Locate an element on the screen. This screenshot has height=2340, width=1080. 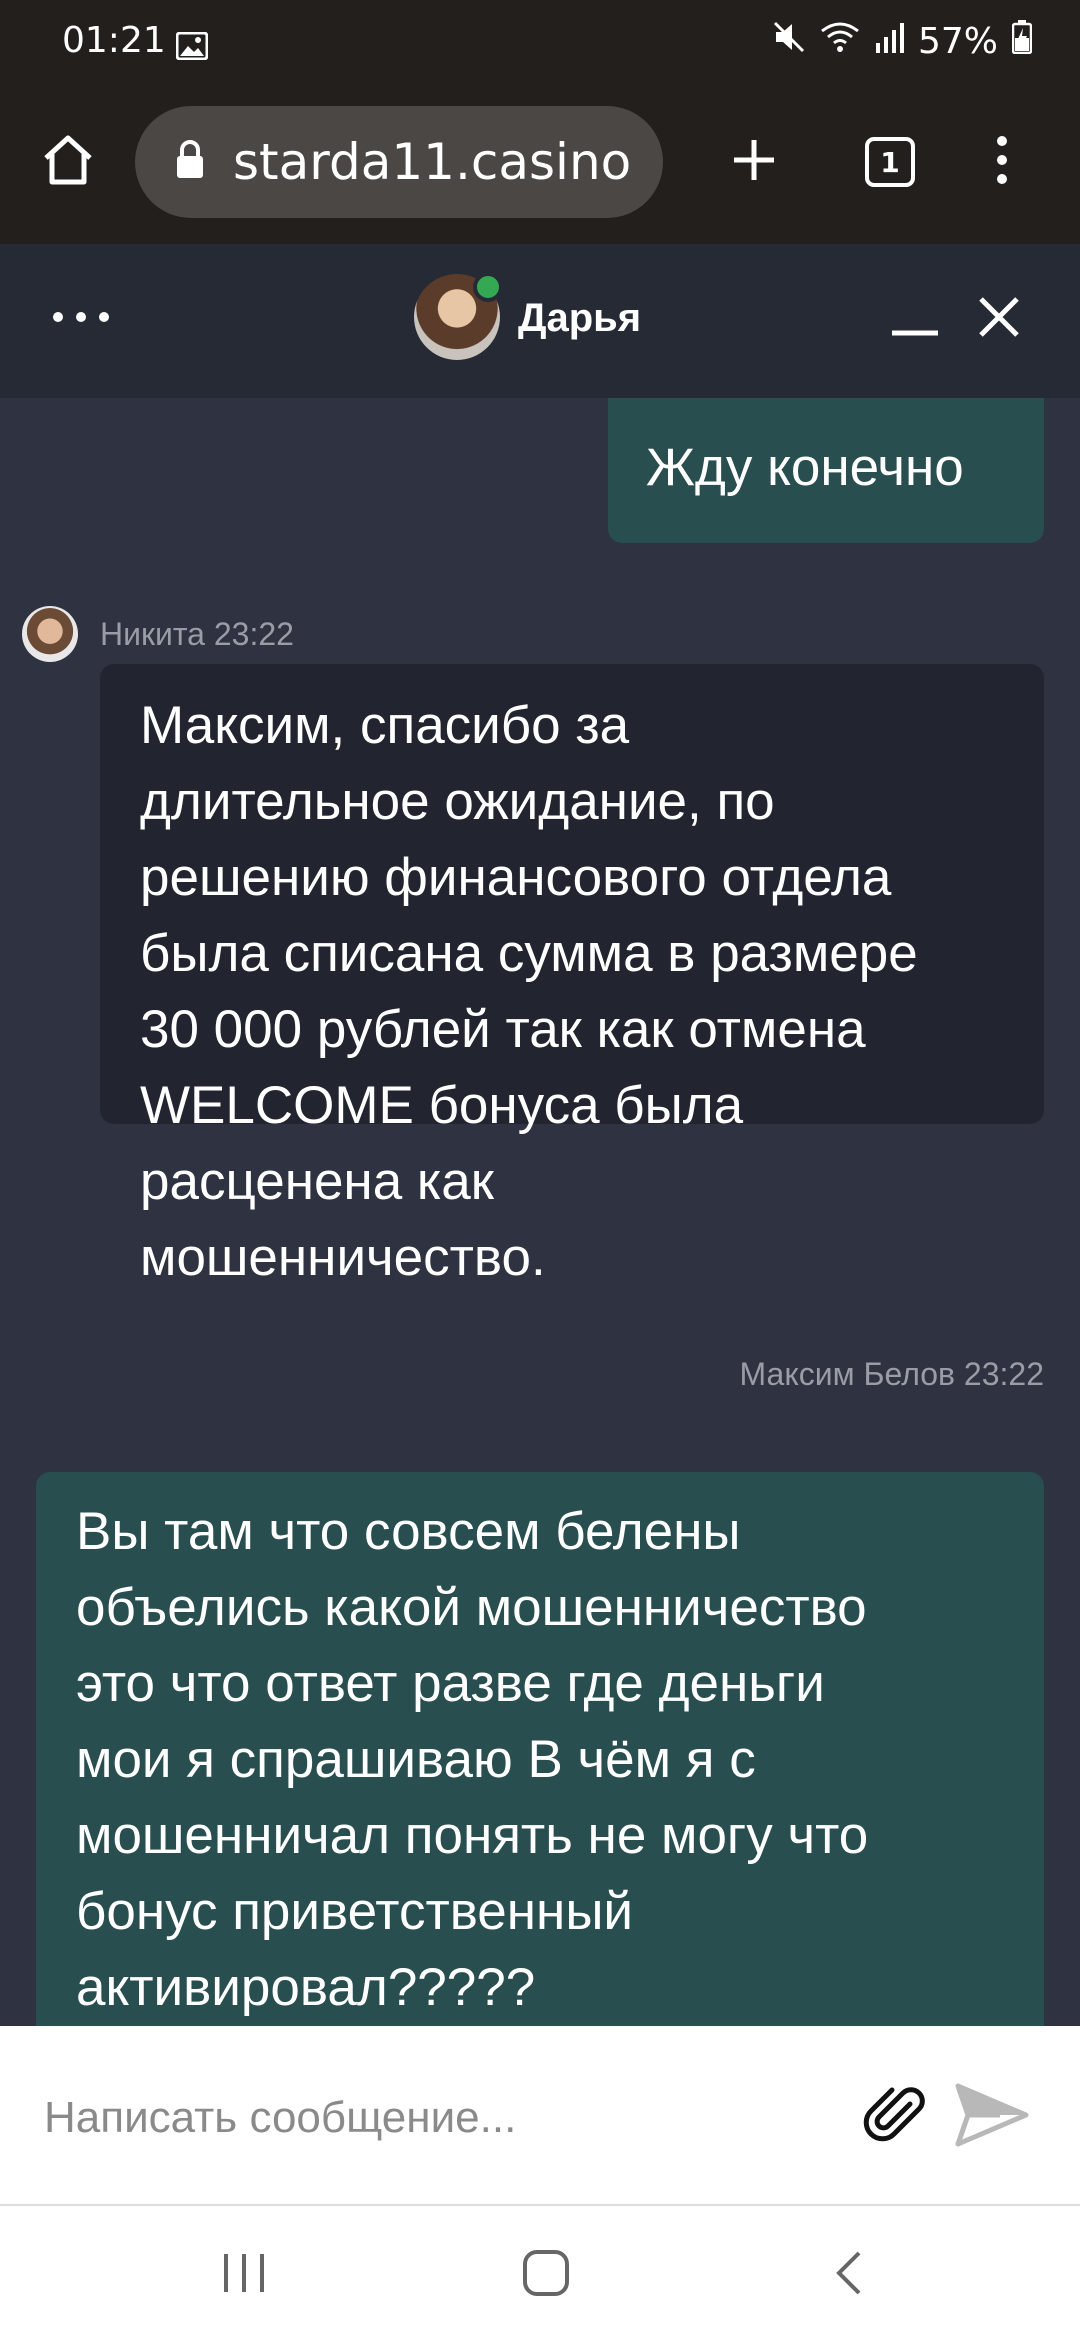
browser-menu-button is located at coordinates (1002, 162).